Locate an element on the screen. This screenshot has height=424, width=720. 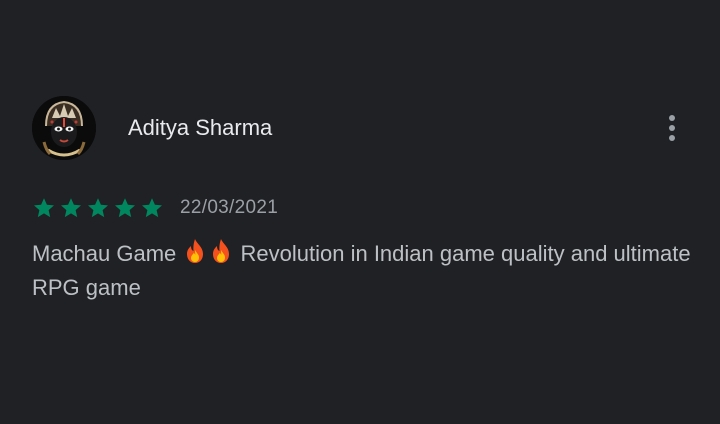
more-vert-icon is located at coordinates (672, 118).